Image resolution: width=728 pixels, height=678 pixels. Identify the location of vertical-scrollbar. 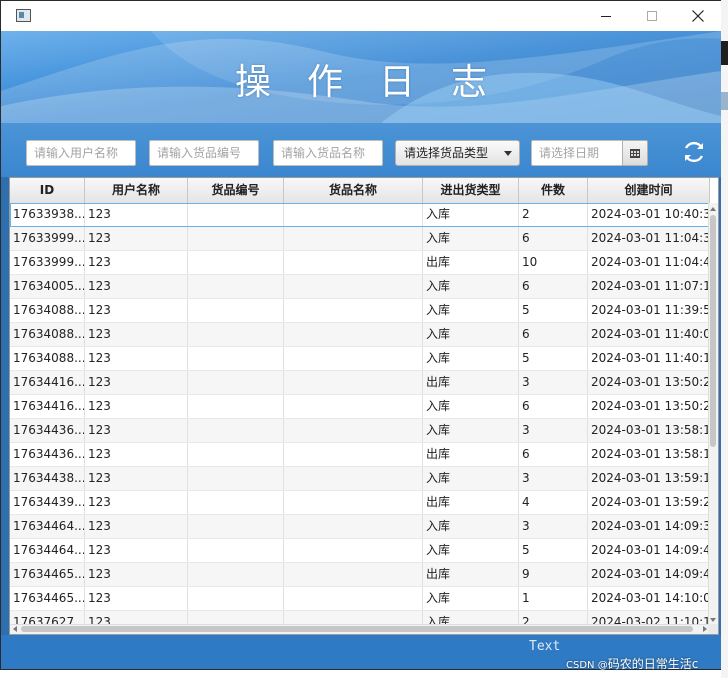
(713, 414).